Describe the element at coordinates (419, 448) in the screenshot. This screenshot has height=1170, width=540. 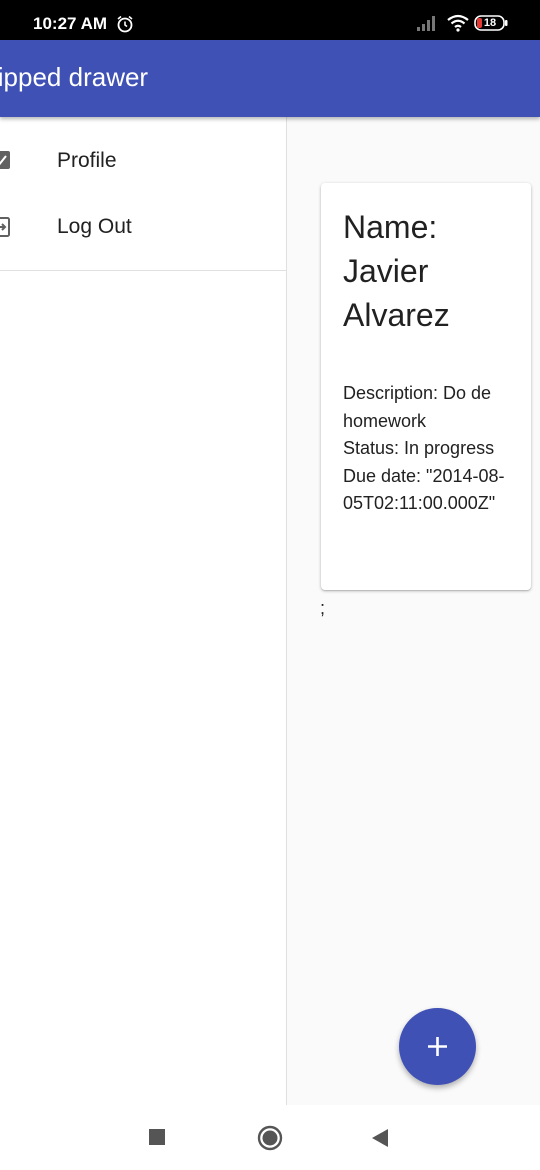
I see `task-status: Status: In progress` at that location.